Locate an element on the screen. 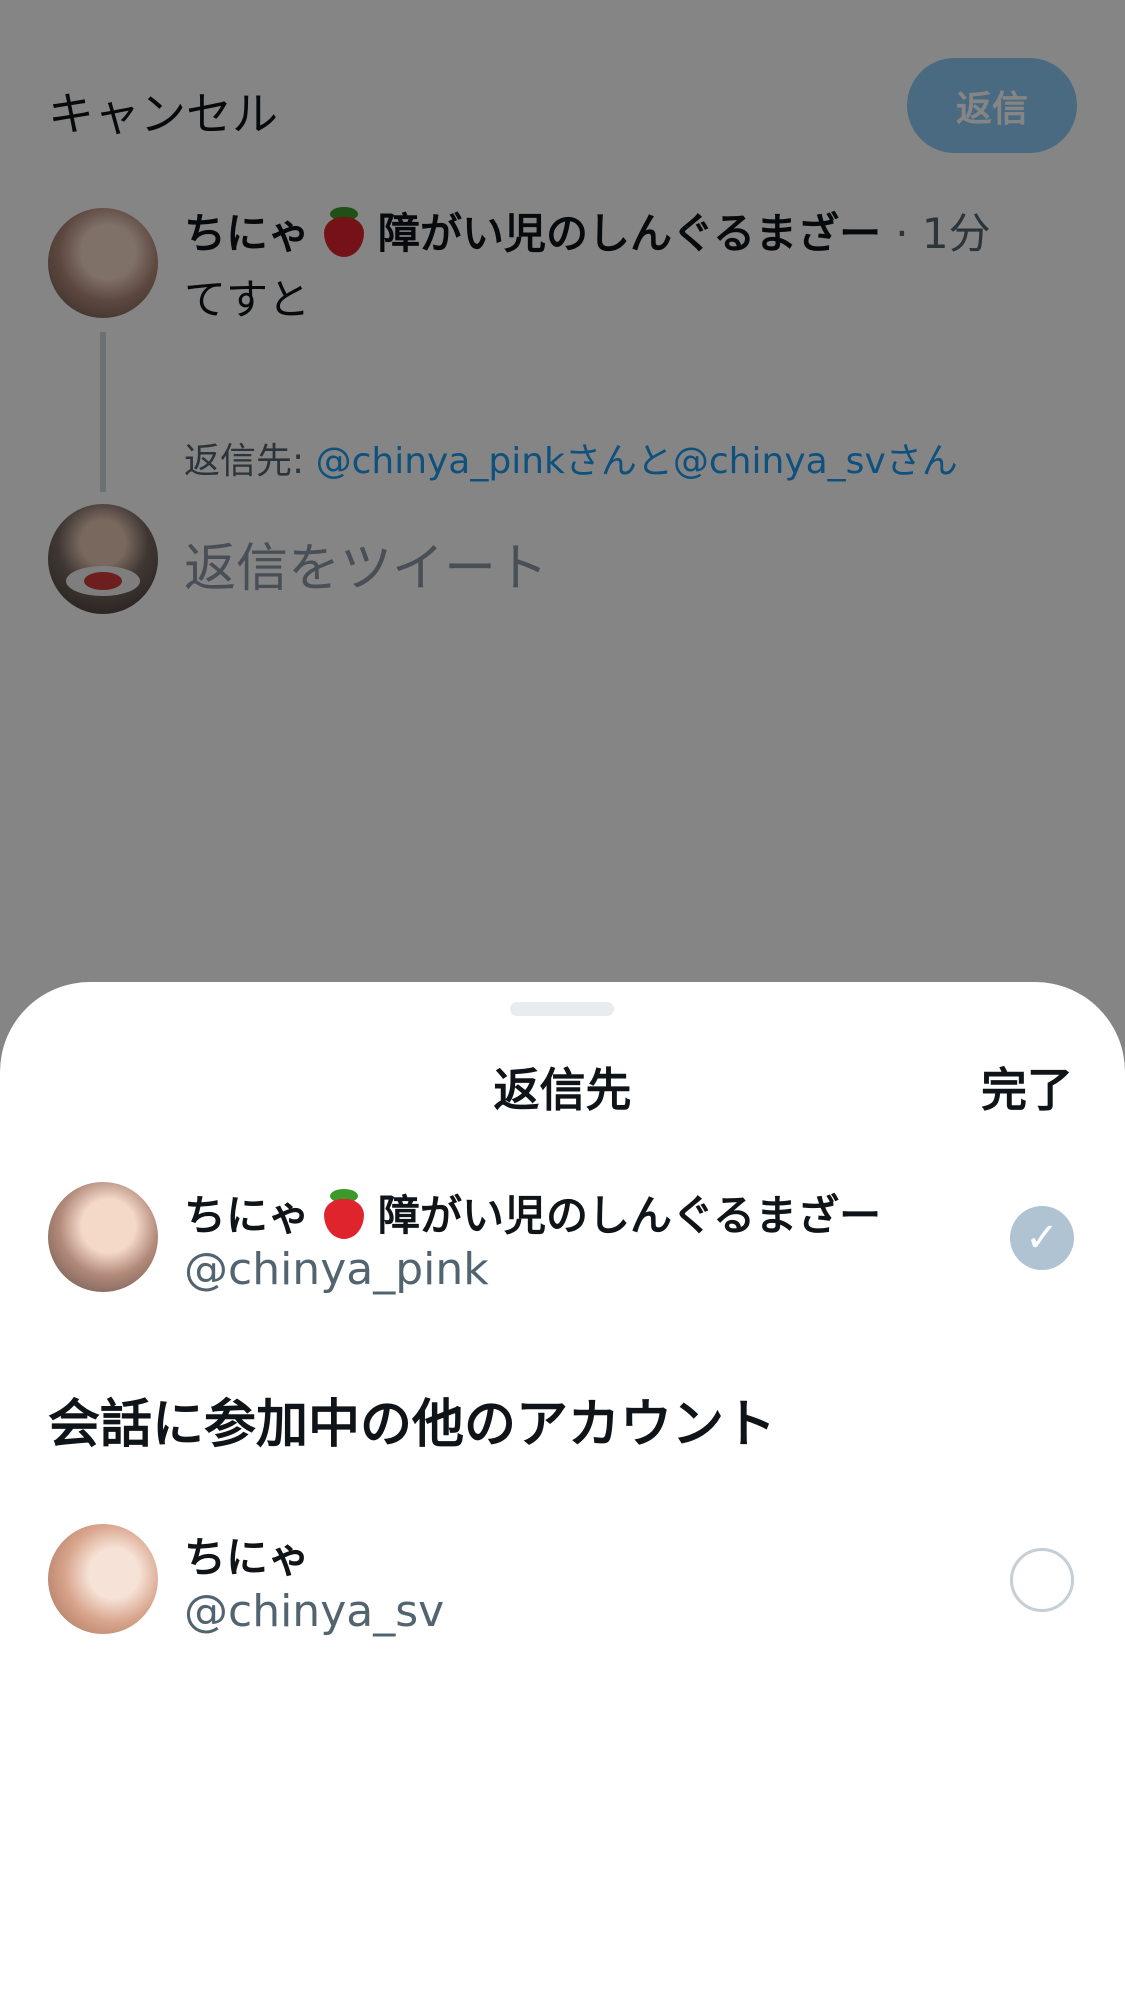 The image size is (1125, 2000). account-handle: @chinya_pink is located at coordinates (336, 1269).